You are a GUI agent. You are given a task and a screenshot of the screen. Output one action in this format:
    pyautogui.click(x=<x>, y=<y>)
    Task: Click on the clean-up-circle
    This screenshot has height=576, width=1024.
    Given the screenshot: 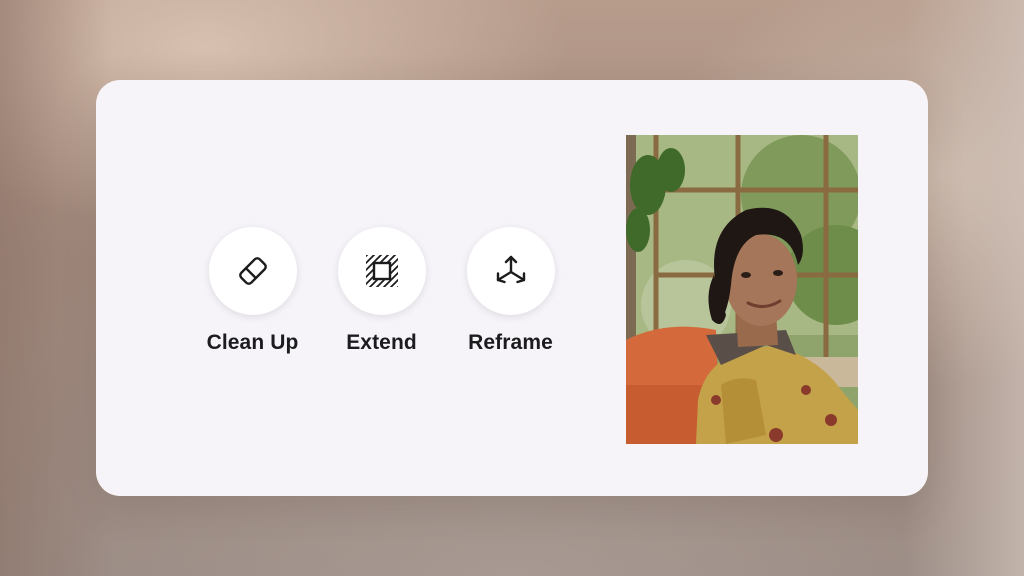 What is the action you would take?
    pyautogui.click(x=252, y=271)
    